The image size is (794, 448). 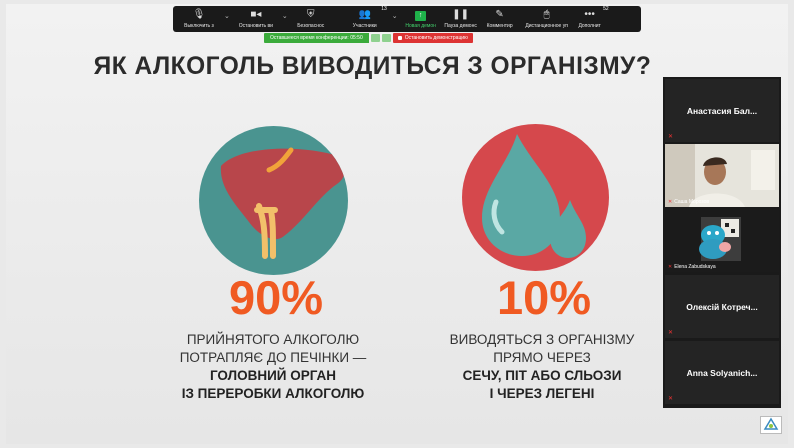 I want to click on slide-title: ЯК АЛКОГОЛЬ ВИВОДИТЬСЯ З ОРГАНІЗМУ?, so click(x=372, y=66).